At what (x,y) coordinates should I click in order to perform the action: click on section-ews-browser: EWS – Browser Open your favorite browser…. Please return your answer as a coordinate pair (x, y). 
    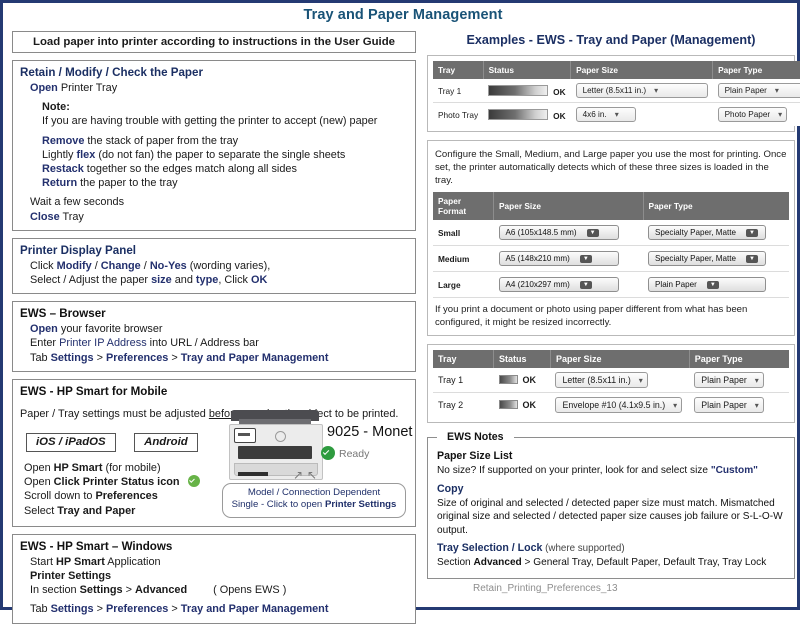
    Looking at the image, I should click on (214, 336).